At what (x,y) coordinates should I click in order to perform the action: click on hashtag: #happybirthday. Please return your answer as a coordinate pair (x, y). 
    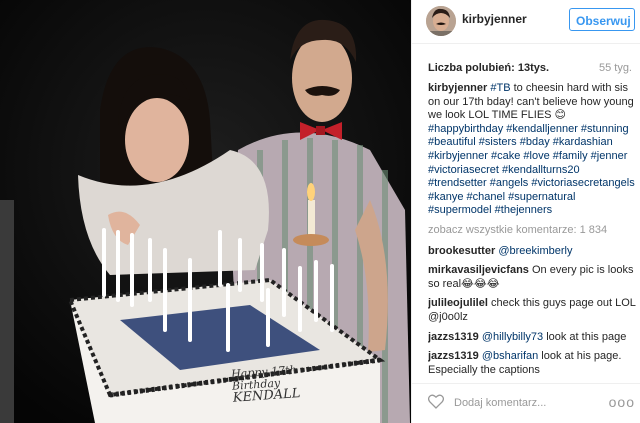
    Looking at the image, I should click on (465, 129).